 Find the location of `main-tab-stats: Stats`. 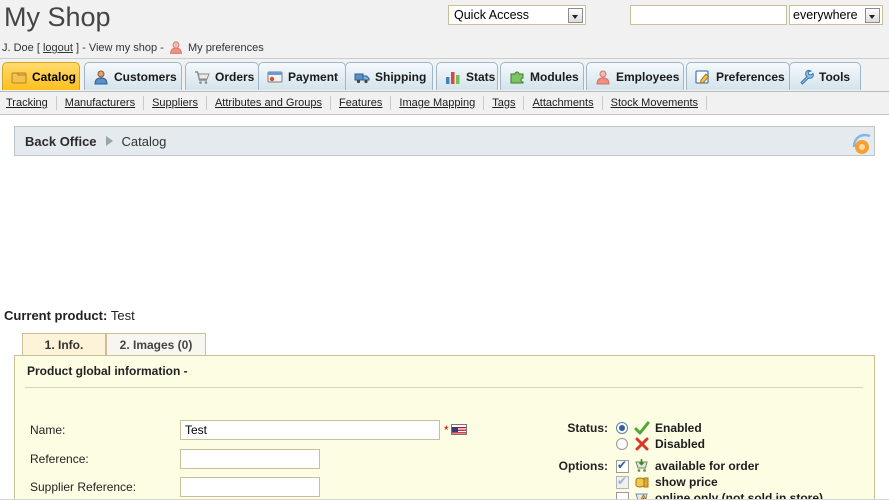

main-tab-stats: Stats is located at coordinates (467, 76).